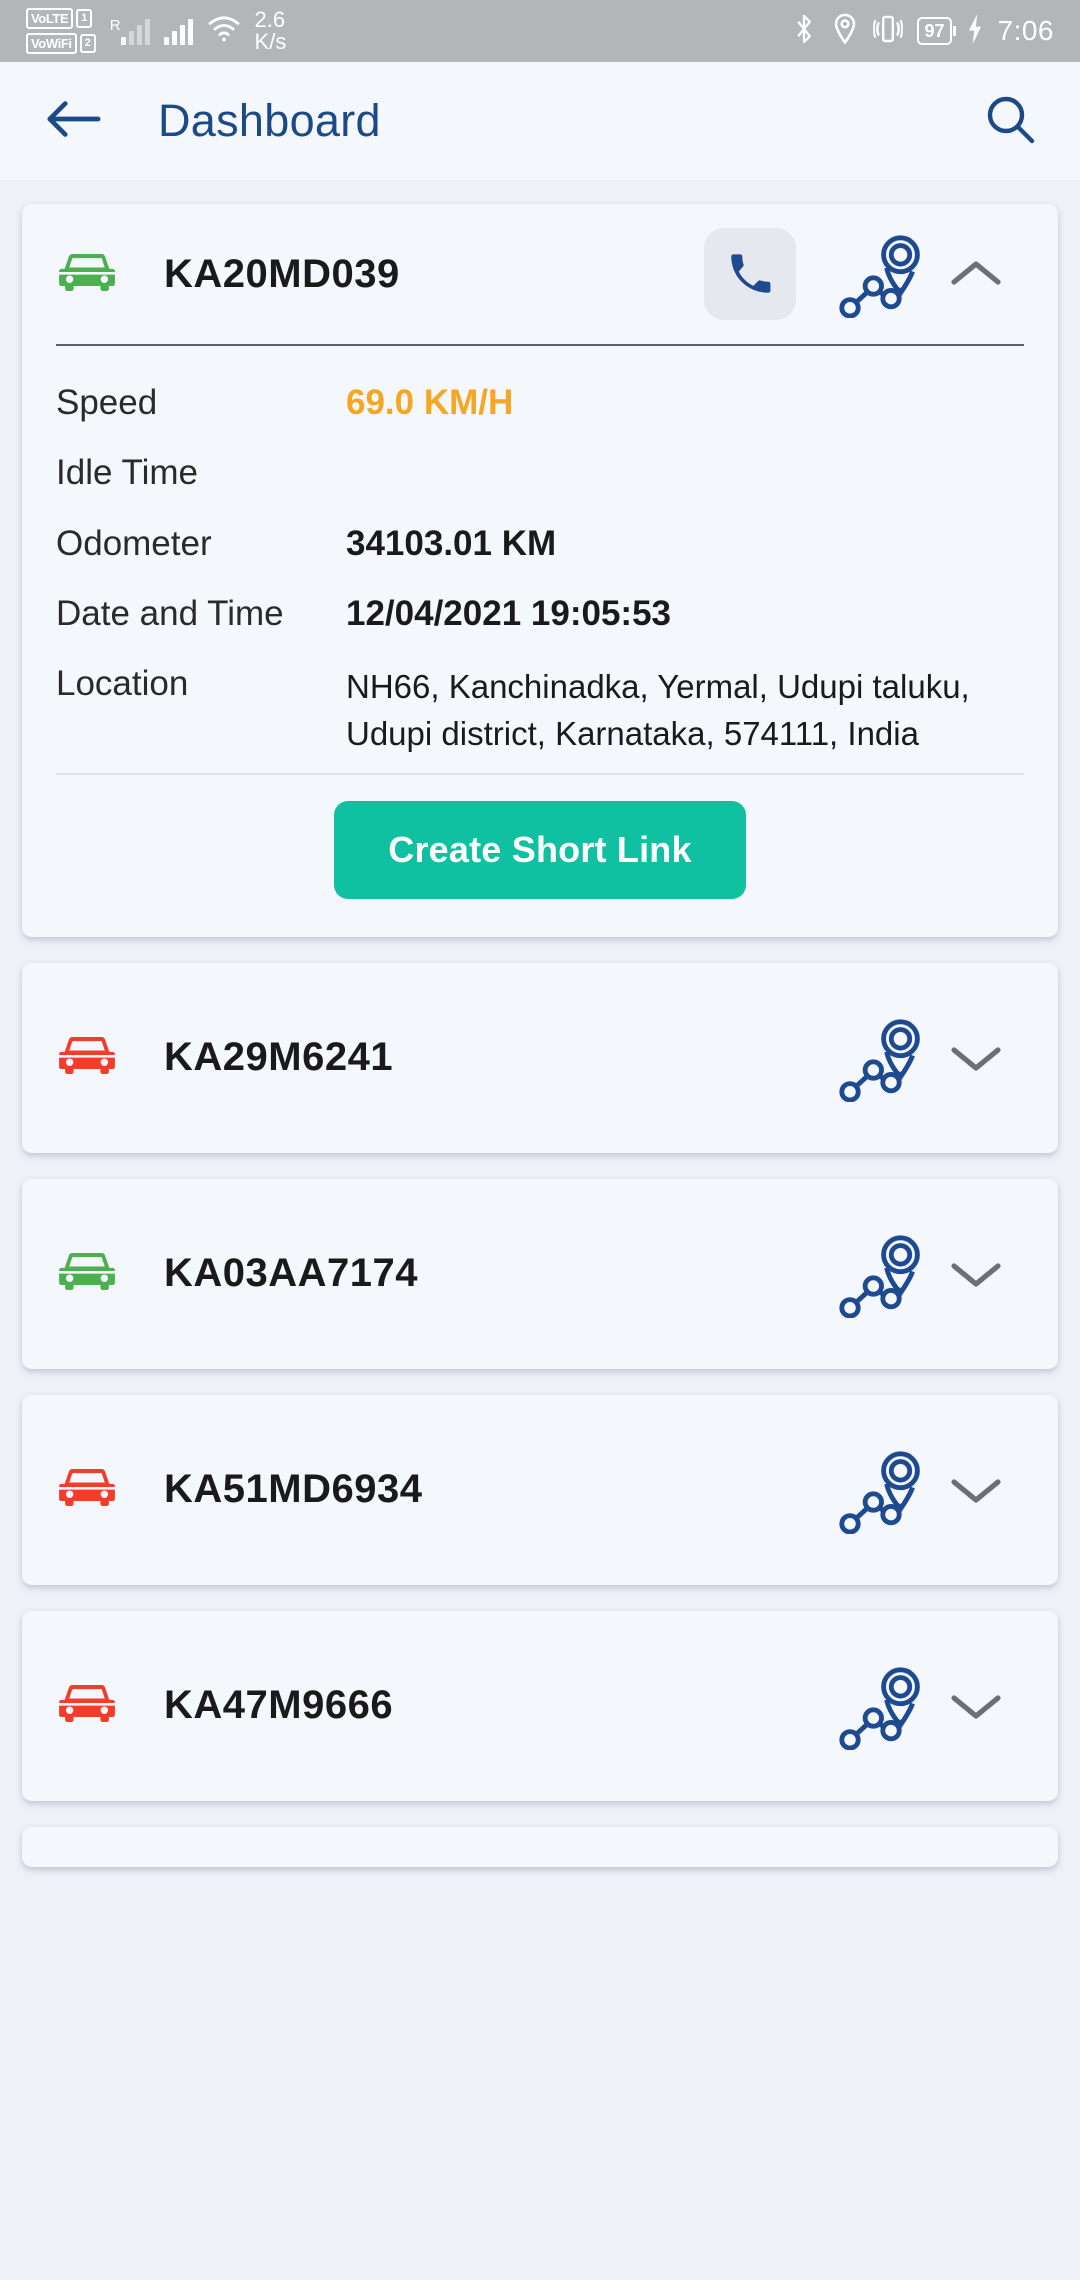 The width and height of the screenshot is (1080, 2280). Describe the element at coordinates (127, 473) in the screenshot. I see `detail-label: Idle Time` at that location.